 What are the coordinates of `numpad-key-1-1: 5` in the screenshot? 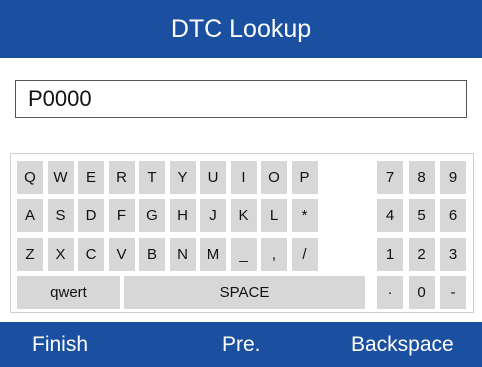 It's located at (421, 215).